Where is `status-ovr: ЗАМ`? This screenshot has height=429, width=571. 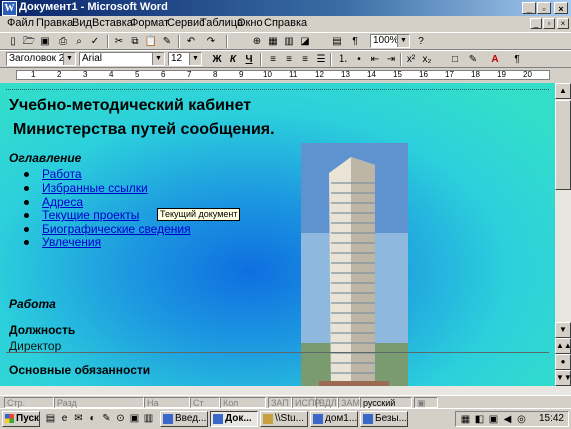
status-ovr: ЗАМ is located at coordinates (349, 402).